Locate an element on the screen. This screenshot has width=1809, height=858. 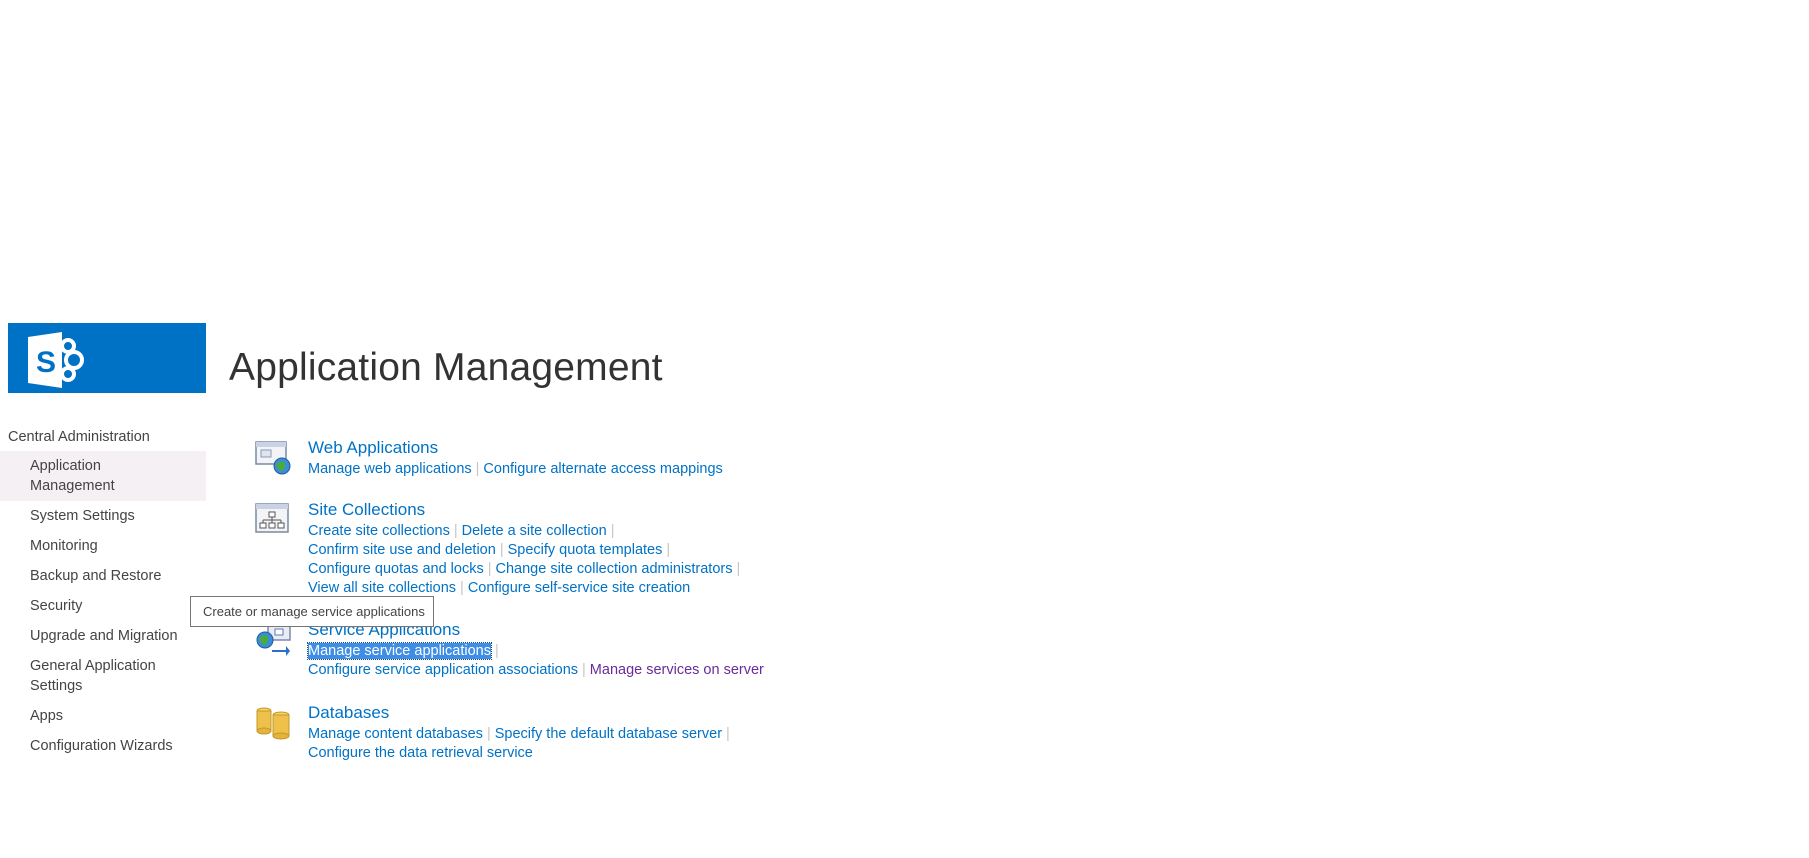
nav-item-backup-and-restore: Backup and Restore is located at coordinates (103, 576).